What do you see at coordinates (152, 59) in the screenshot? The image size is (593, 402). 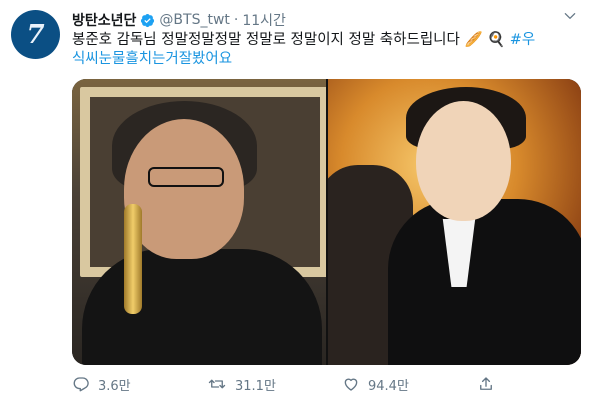 I see `hashtag-link-part2: 식씨눈물흘치는거잘봤어요` at bounding box center [152, 59].